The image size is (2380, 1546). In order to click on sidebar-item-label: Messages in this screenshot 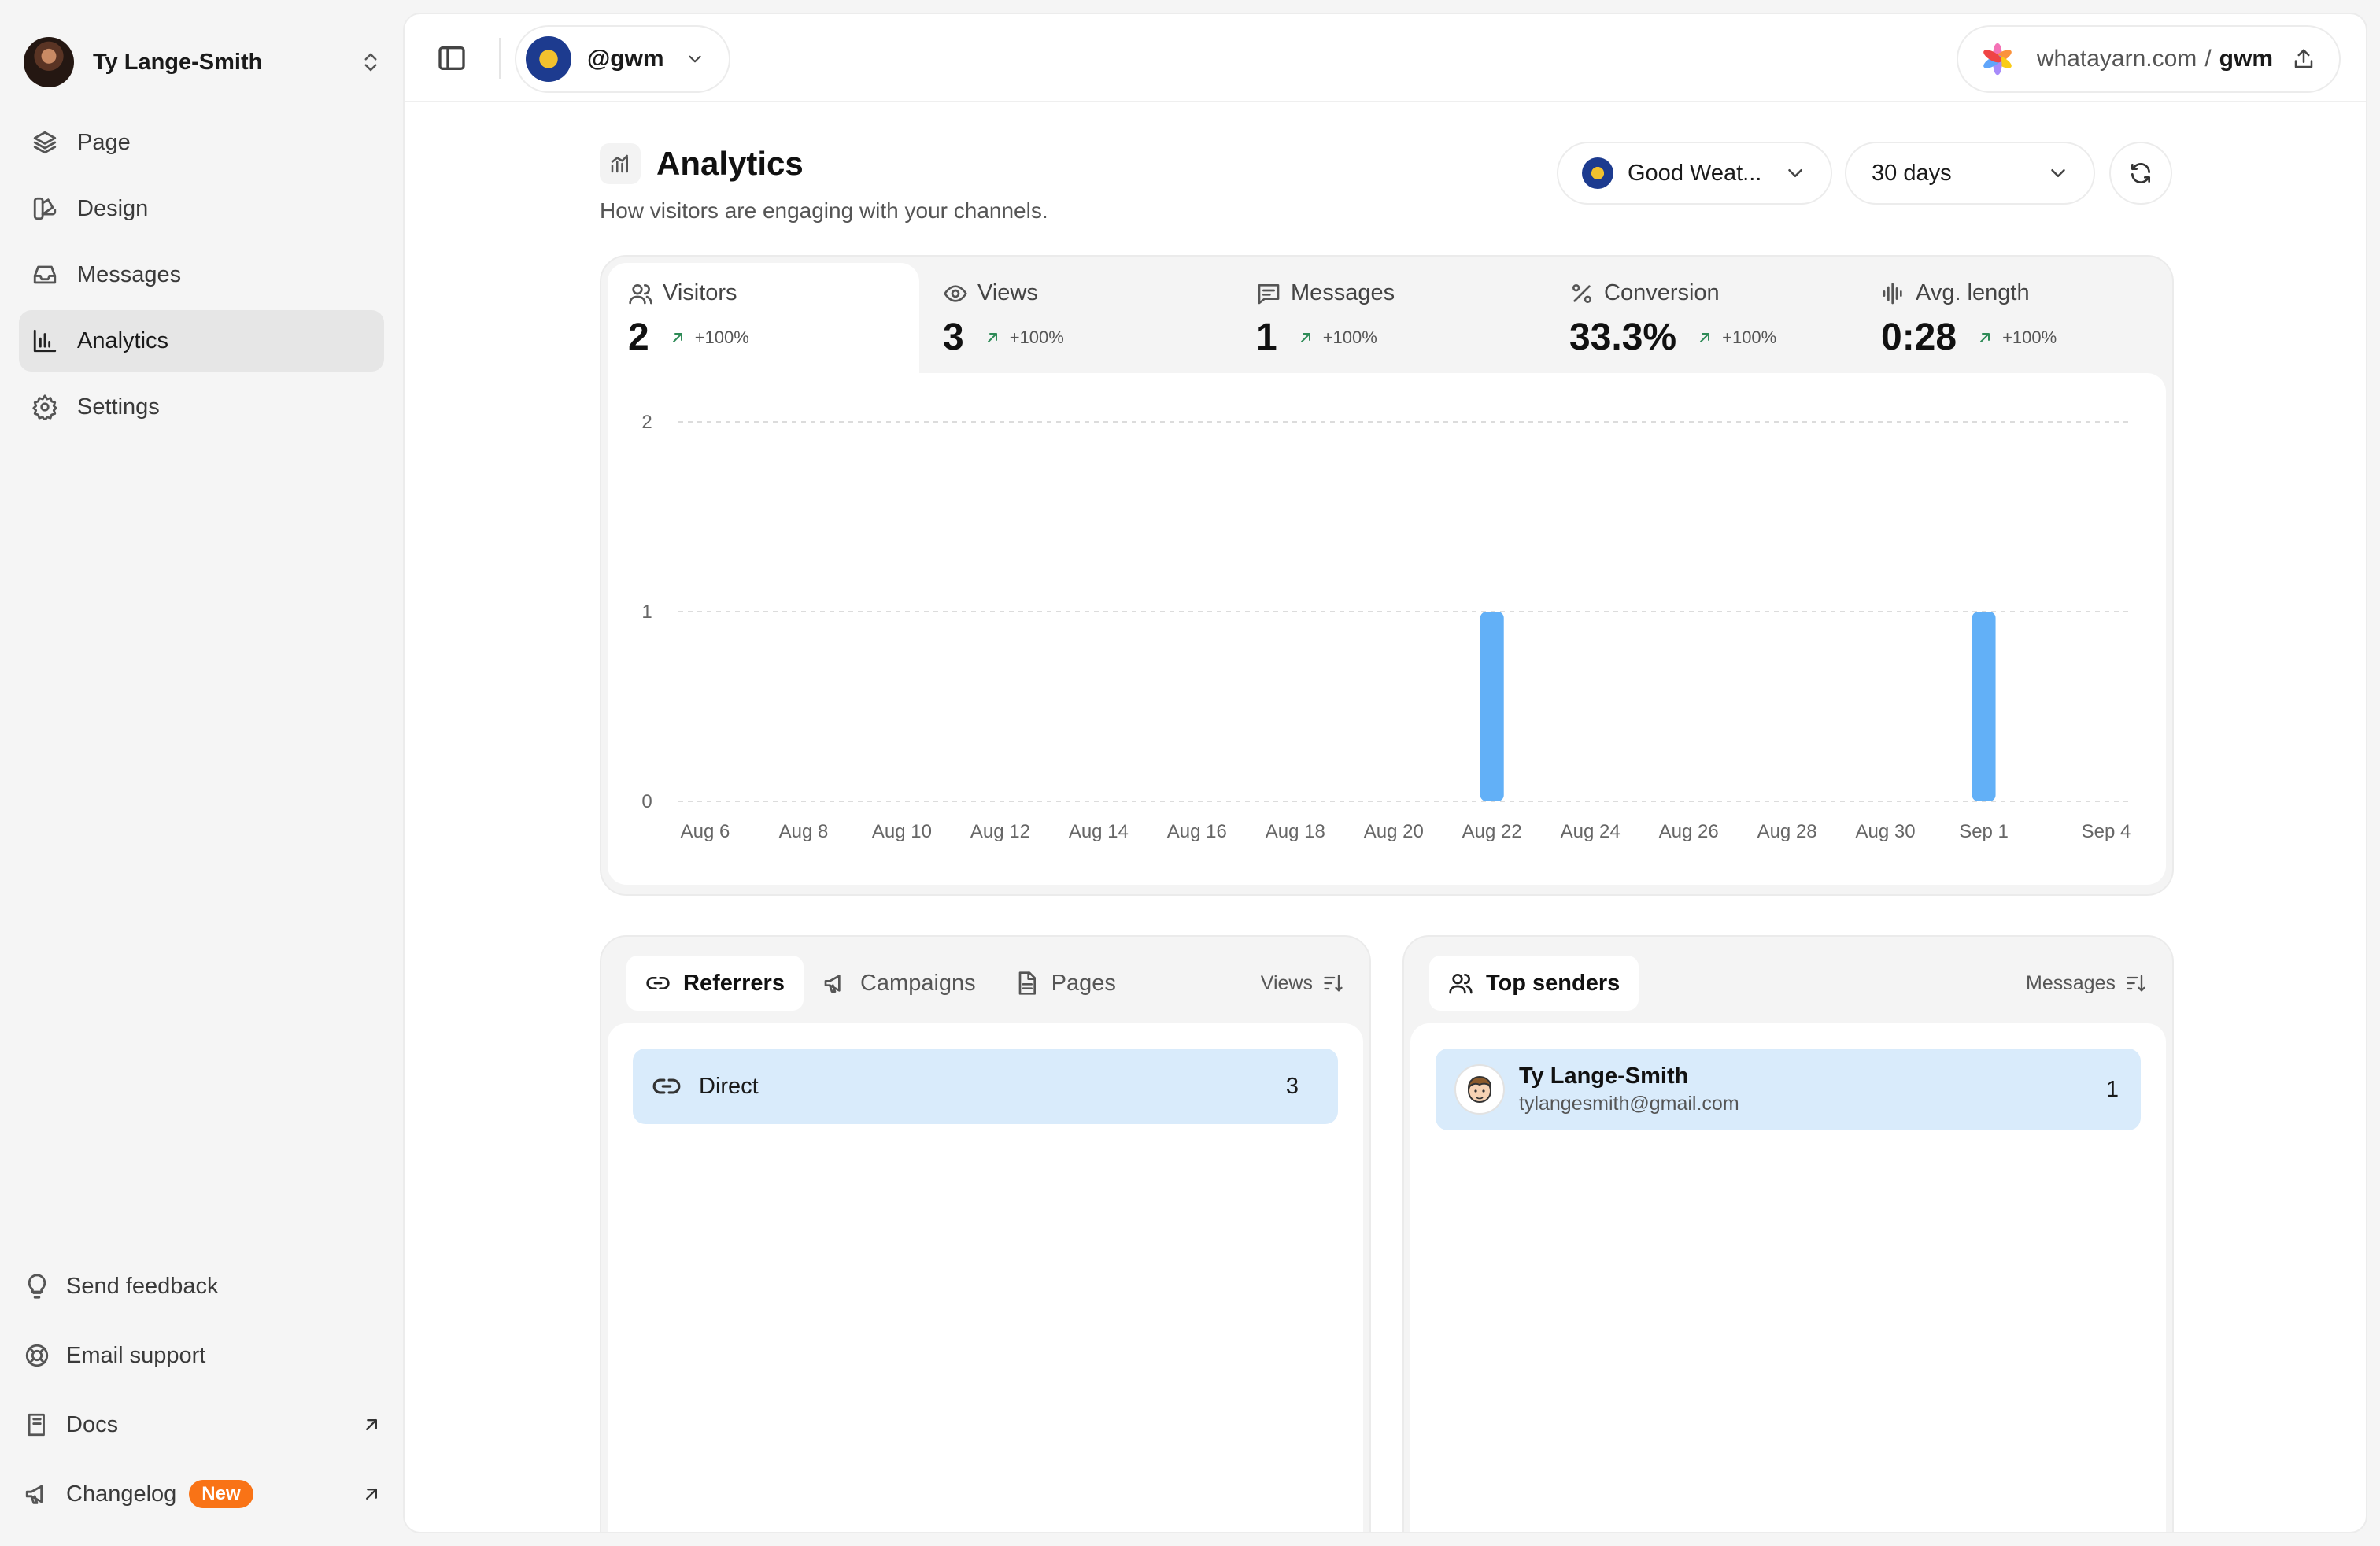, I will do `click(129, 274)`.